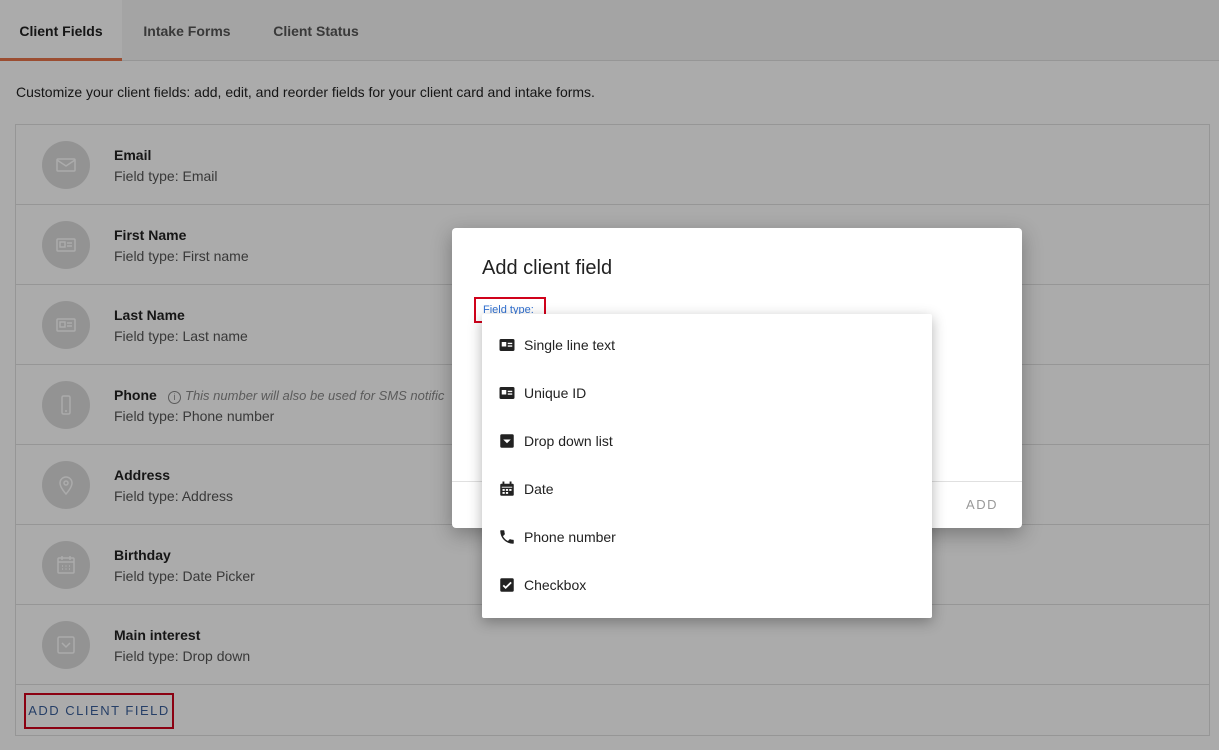 The width and height of the screenshot is (1219, 750). What do you see at coordinates (707, 586) in the screenshot?
I see `menu-item-checkbox: Checkbox` at bounding box center [707, 586].